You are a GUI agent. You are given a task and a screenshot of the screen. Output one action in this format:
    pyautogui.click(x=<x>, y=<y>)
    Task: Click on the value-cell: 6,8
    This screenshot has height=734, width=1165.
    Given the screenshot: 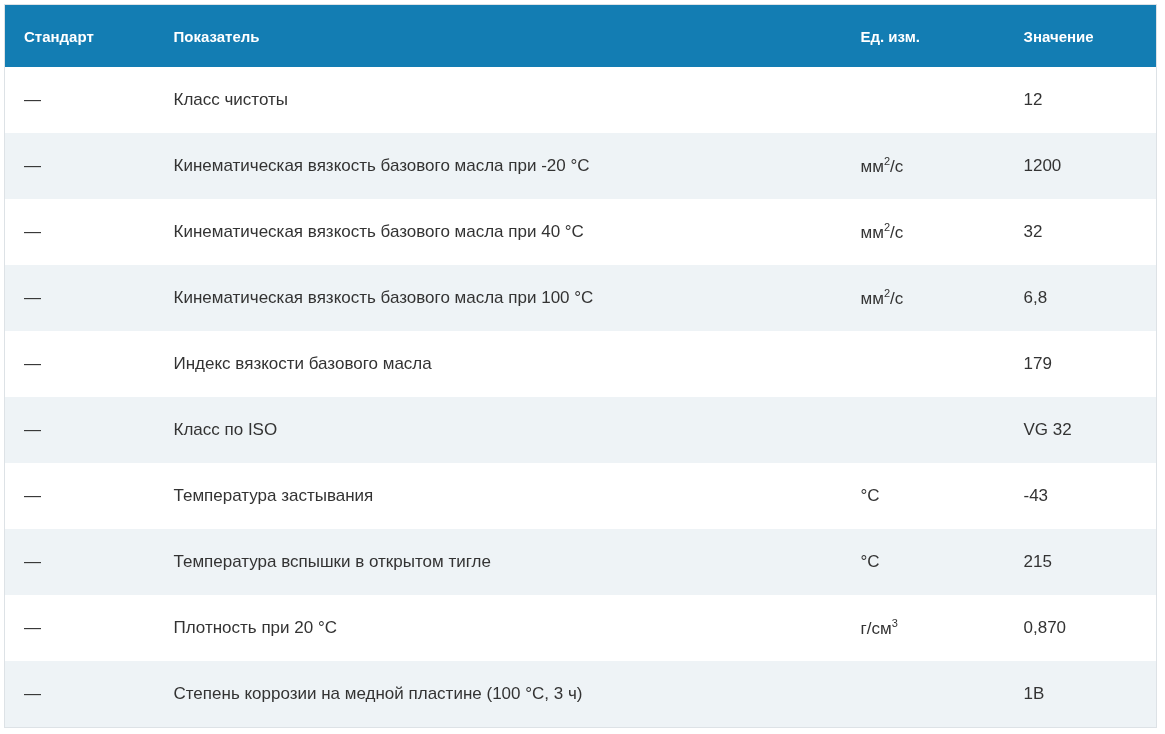 What is the action you would take?
    pyautogui.click(x=1090, y=298)
    